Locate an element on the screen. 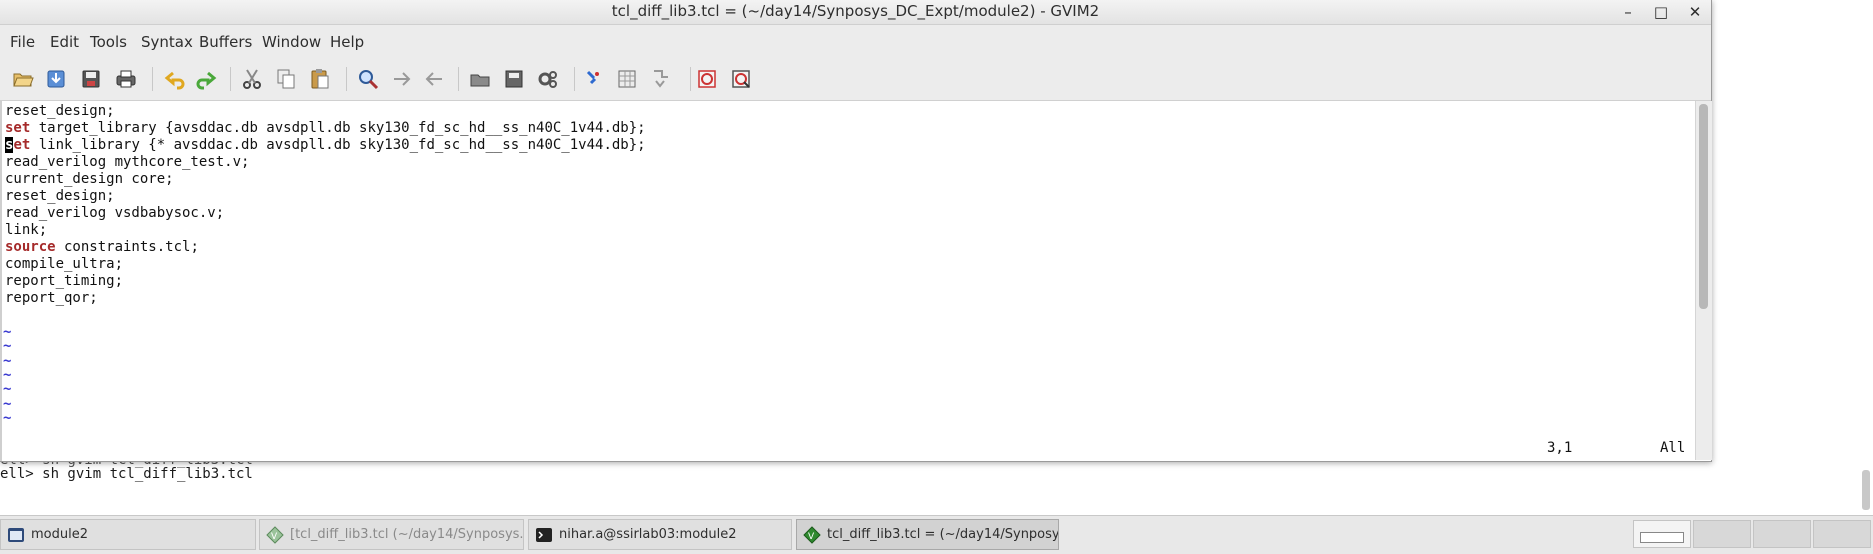 This screenshot has height=554, width=1873. menu-tools: Tools is located at coordinates (108, 42).